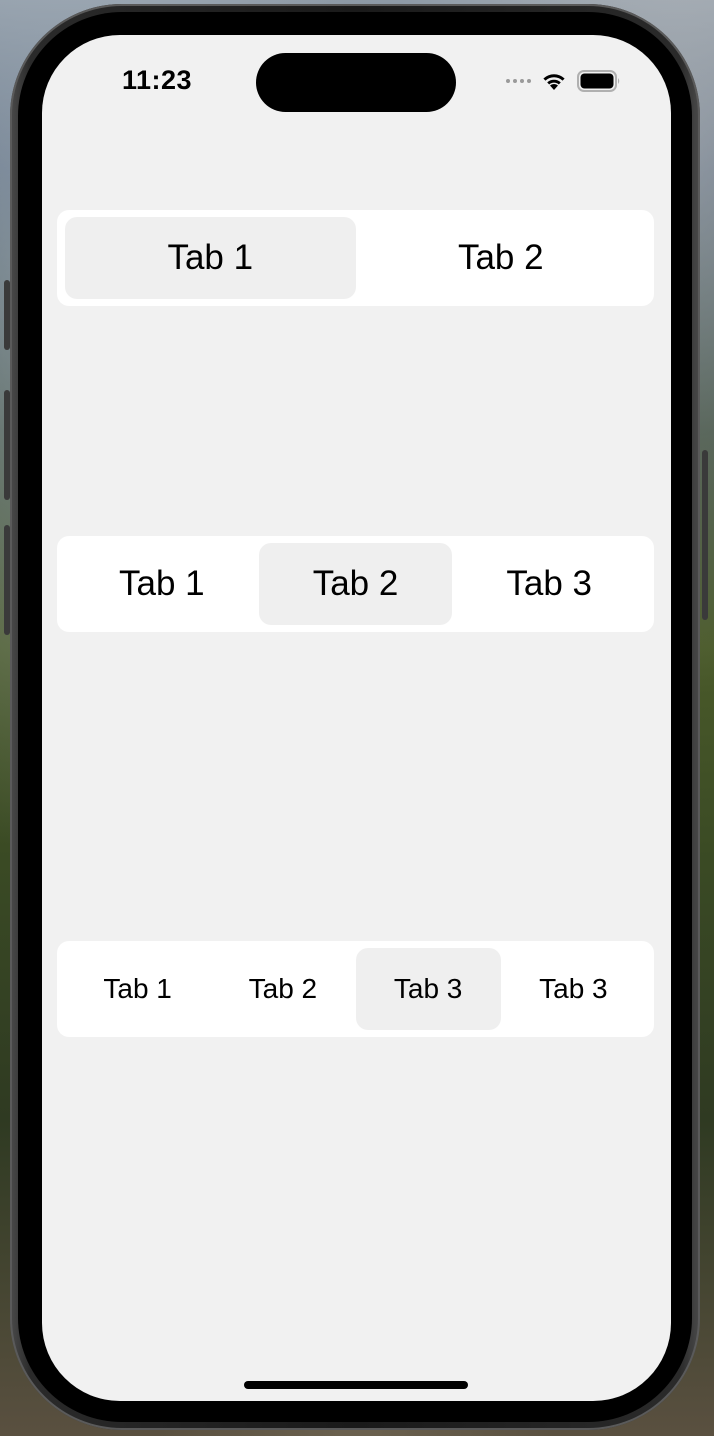  Describe the element at coordinates (356, 1385) in the screenshot. I see `home-indicator` at that location.